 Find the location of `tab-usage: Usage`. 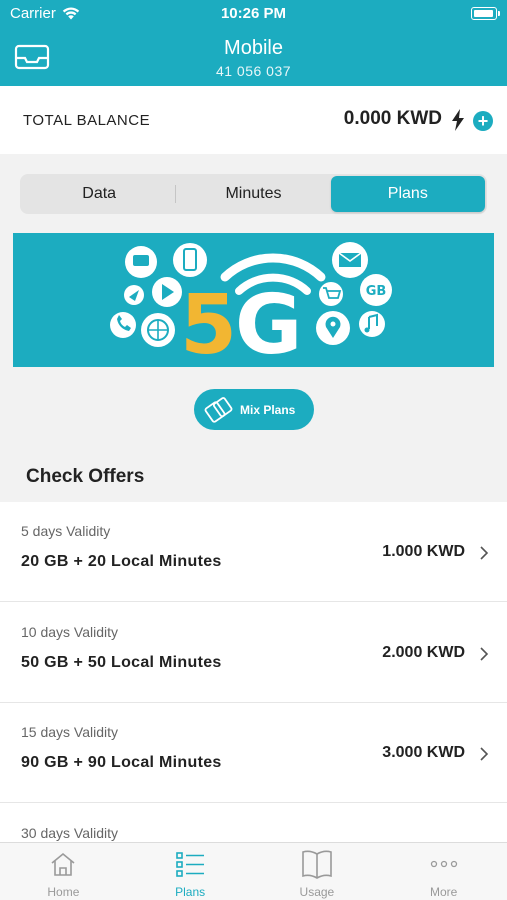

tab-usage: Usage is located at coordinates (317, 871).